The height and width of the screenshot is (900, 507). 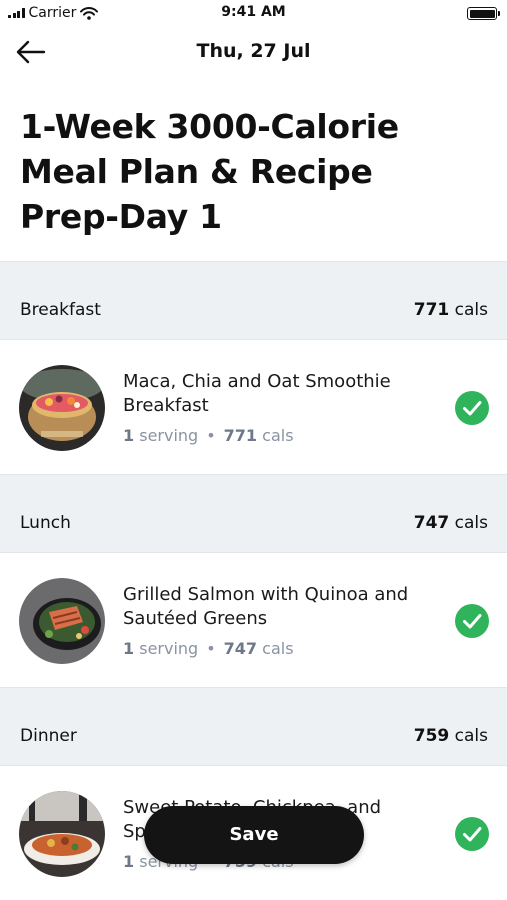 I want to click on meal-calories-value: 747, so click(x=240, y=648).